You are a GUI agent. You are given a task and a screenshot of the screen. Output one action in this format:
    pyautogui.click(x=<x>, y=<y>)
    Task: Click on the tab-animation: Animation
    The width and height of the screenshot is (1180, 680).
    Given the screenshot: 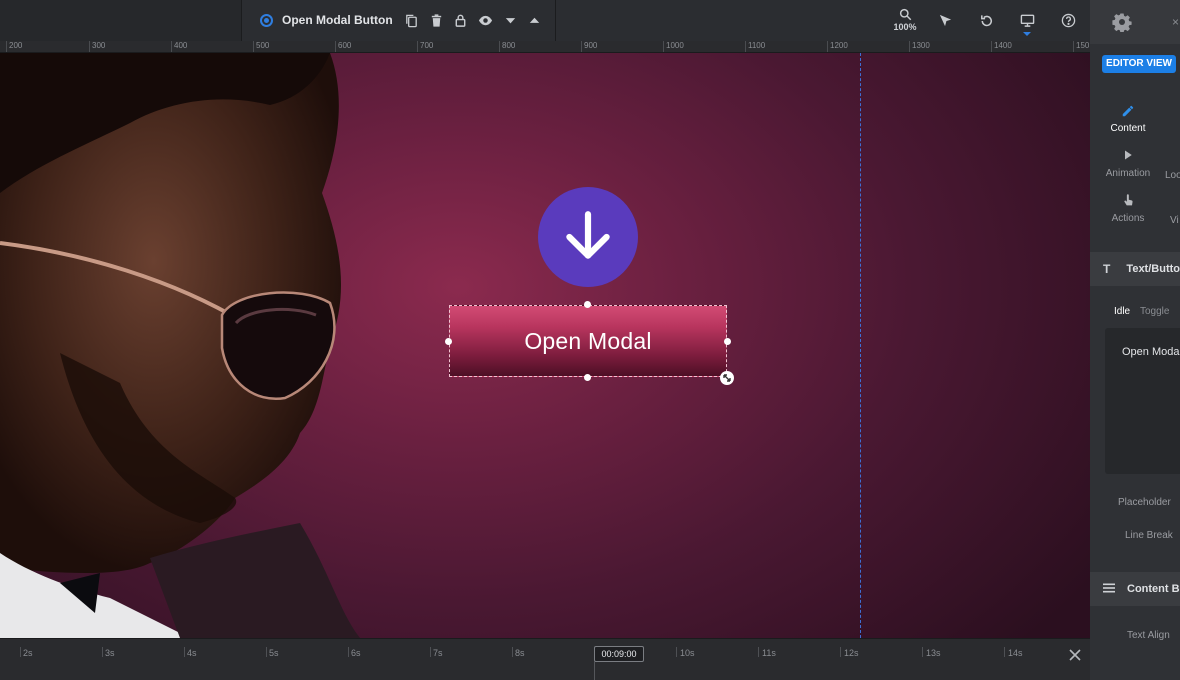 What is the action you would take?
    pyautogui.click(x=1128, y=164)
    